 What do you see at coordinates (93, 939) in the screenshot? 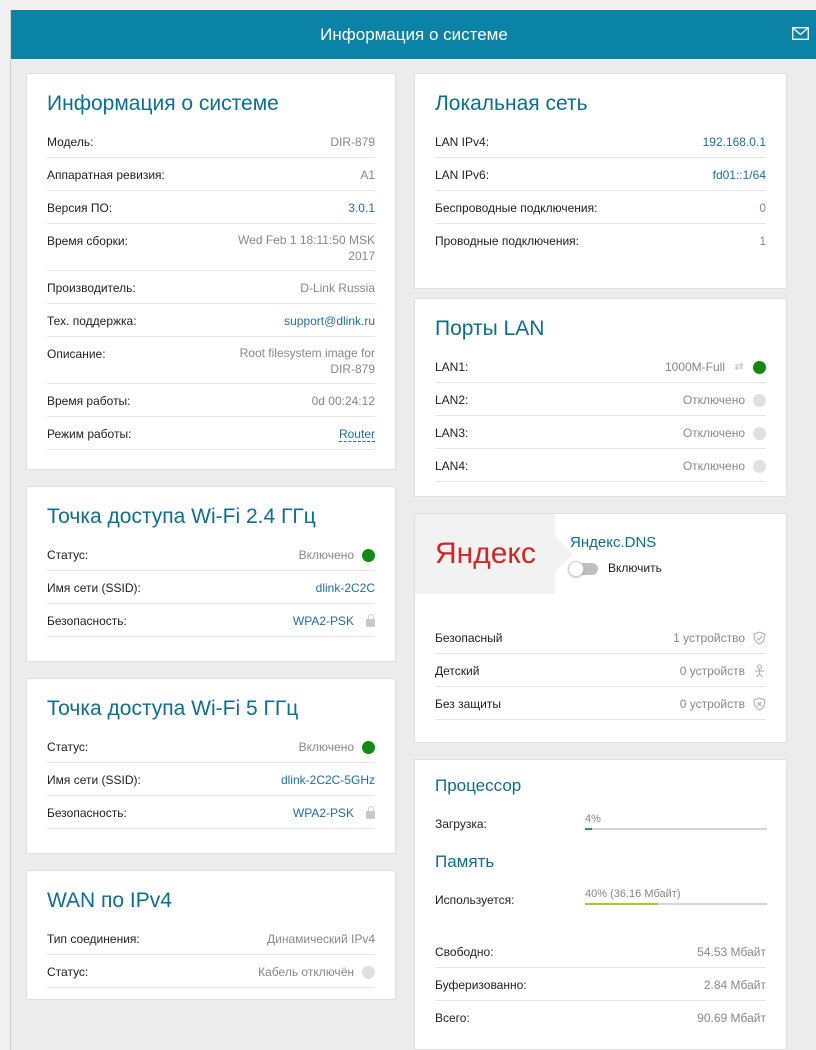
I see `row-label: Тип соединения:` at bounding box center [93, 939].